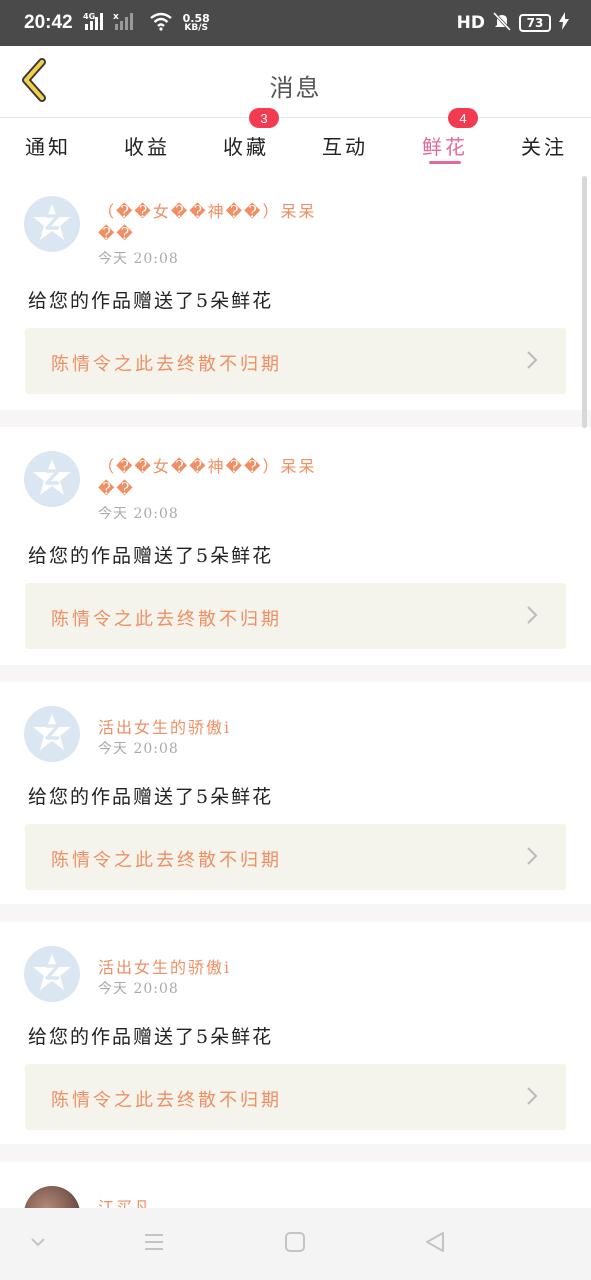  I want to click on chevron-down-icon, so click(38, 1244).